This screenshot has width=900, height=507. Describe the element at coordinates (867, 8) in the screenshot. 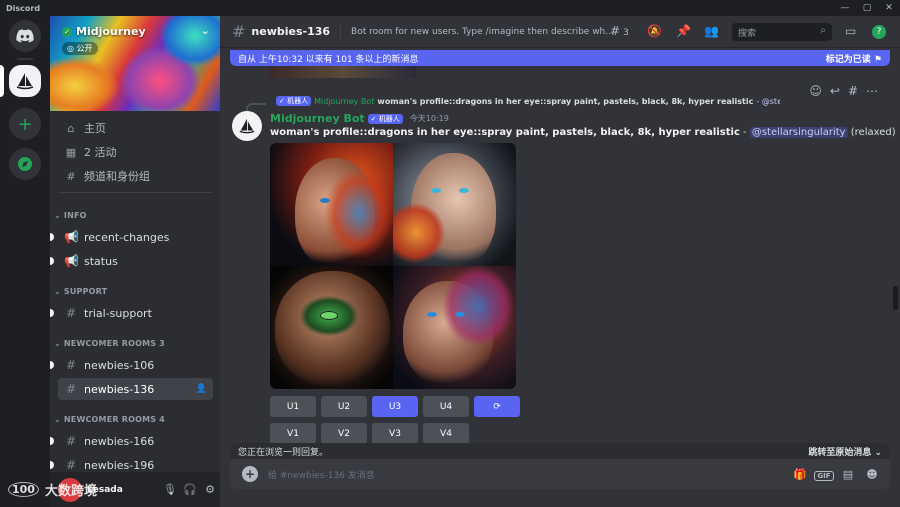

I see `maximize-button: ▢` at that location.